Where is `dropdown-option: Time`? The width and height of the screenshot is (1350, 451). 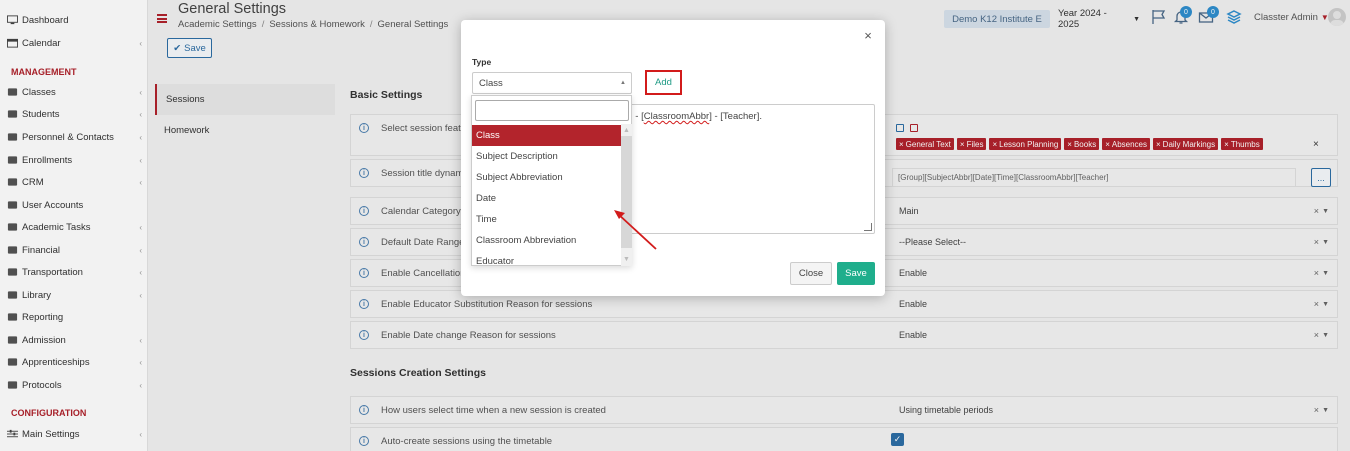
dropdown-option: Time is located at coordinates (546, 219).